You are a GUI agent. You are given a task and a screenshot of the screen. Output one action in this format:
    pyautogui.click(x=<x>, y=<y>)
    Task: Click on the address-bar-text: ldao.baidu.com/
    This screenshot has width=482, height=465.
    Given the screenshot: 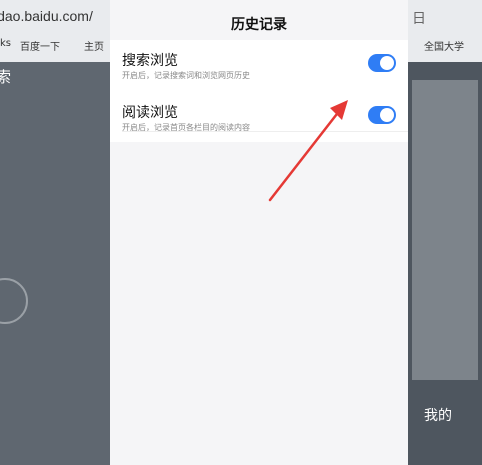 What is the action you would take?
    pyautogui.click(x=46, y=16)
    